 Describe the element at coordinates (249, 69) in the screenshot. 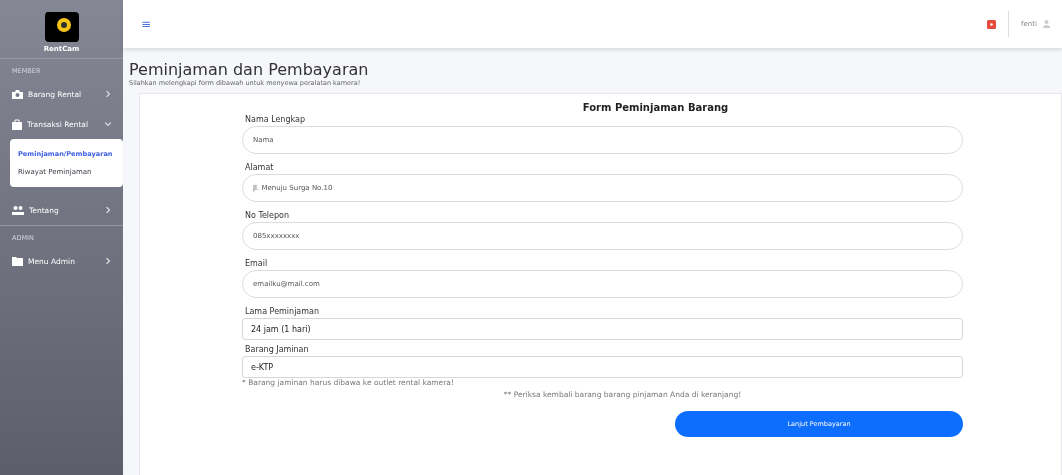

I see `page-title: Peminjaman dan Pembayaran` at that location.